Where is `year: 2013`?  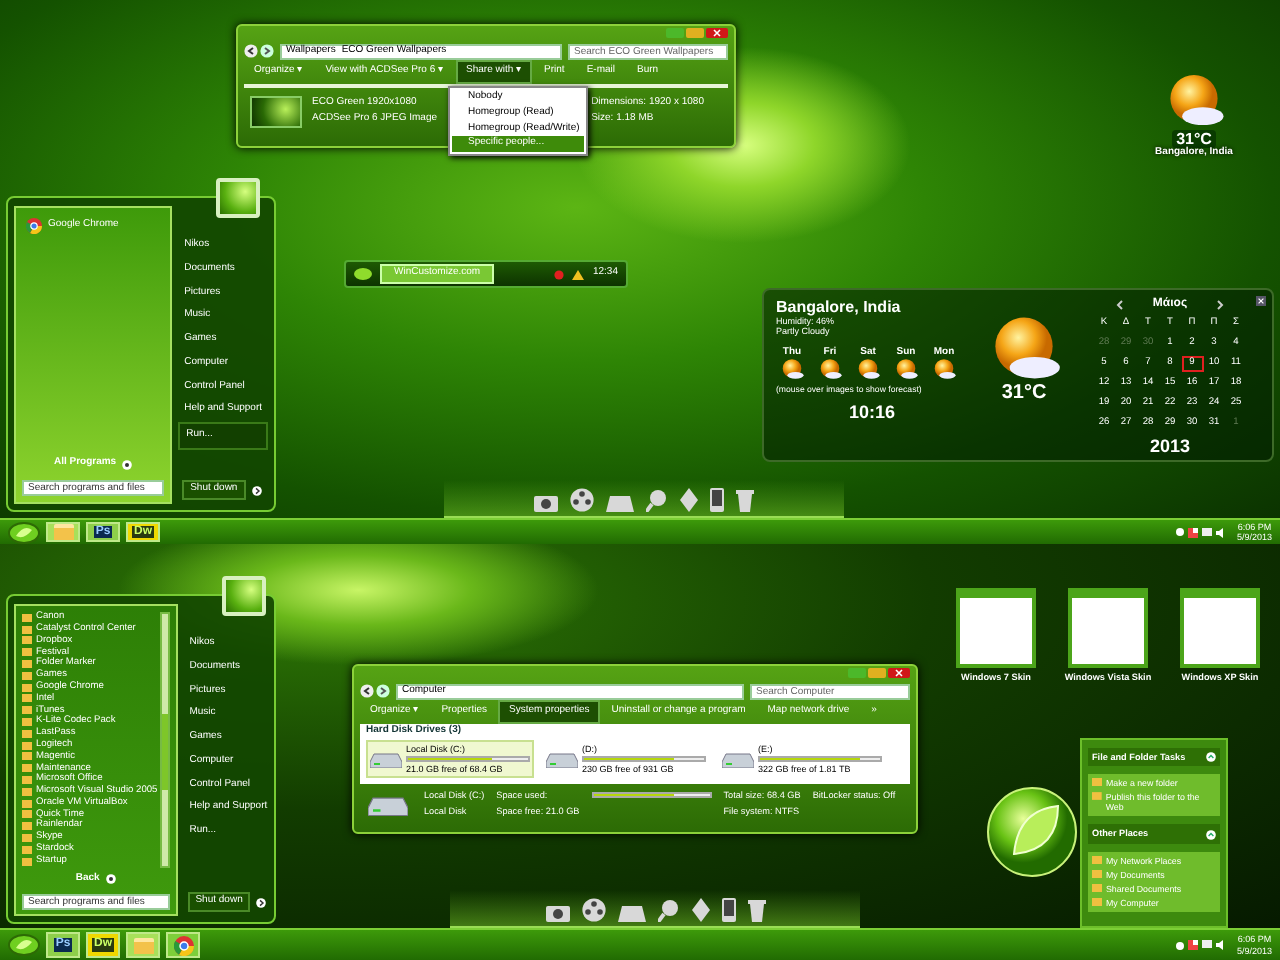 year: 2013 is located at coordinates (1170, 446).